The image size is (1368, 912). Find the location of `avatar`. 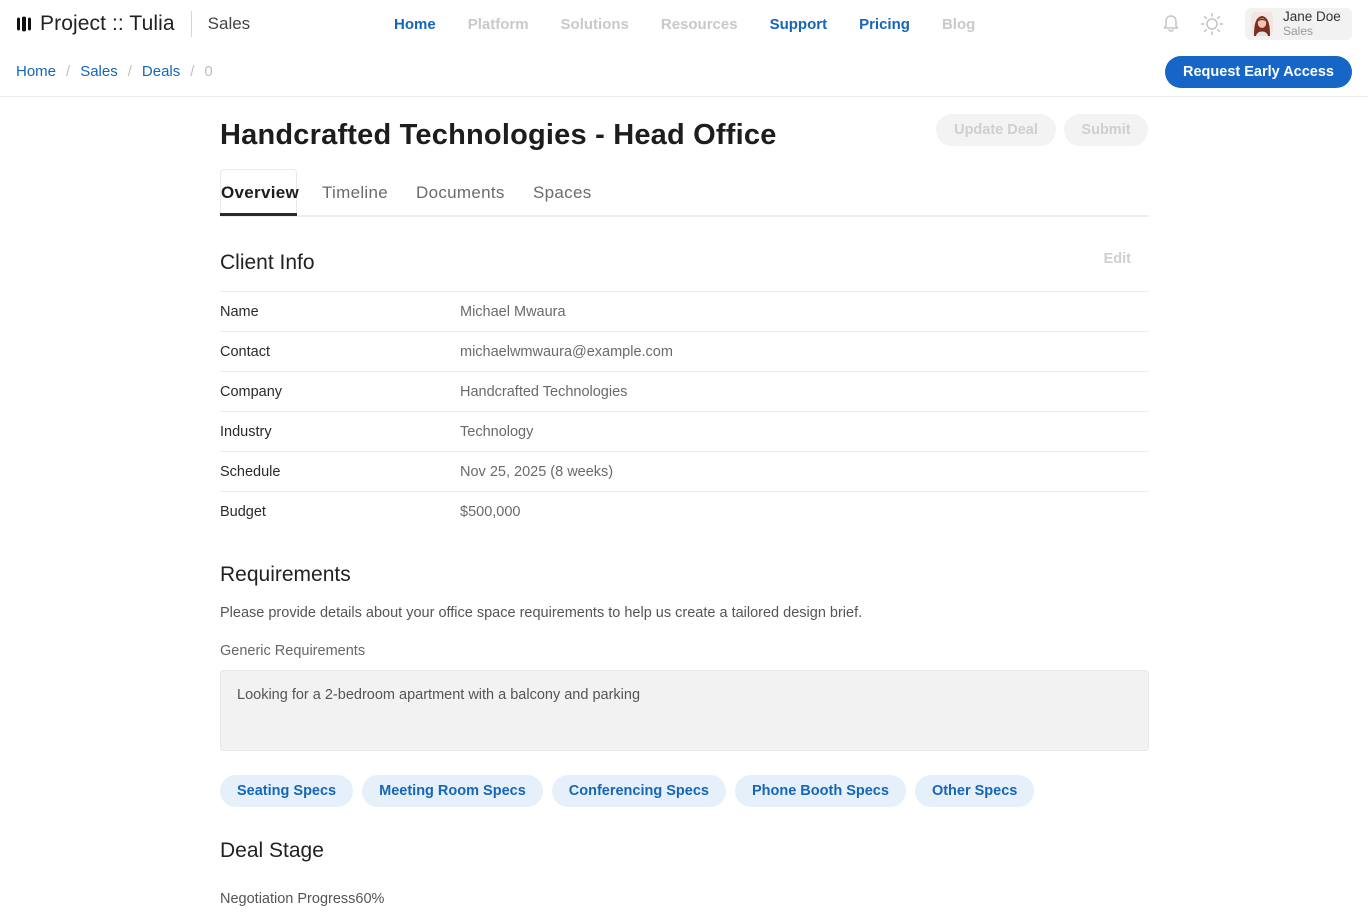

avatar is located at coordinates (1262, 24).